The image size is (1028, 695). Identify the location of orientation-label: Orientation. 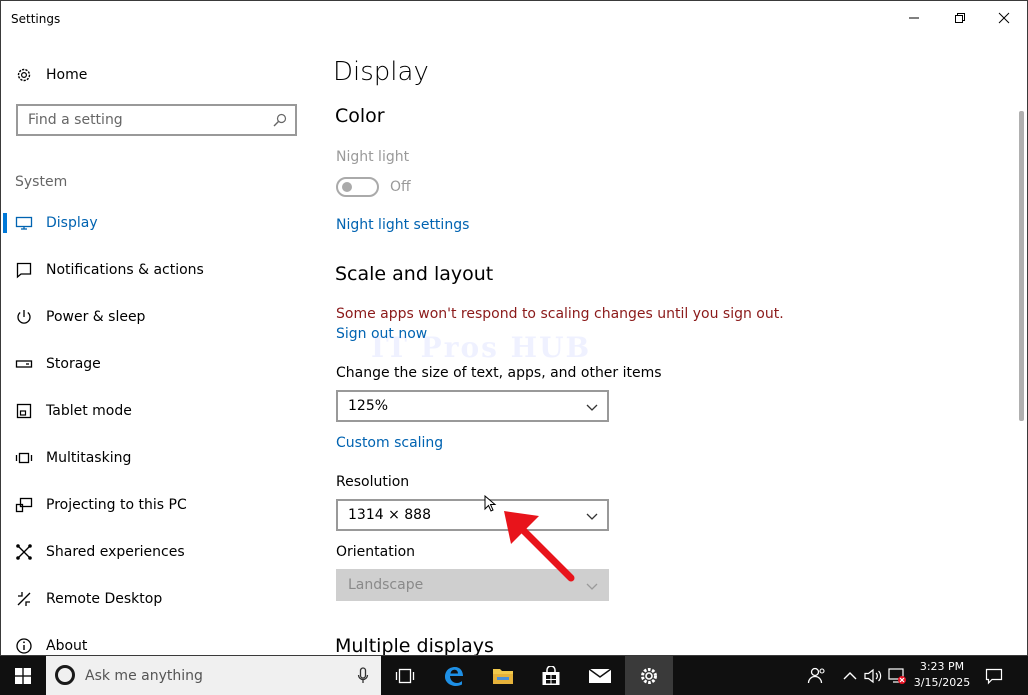
(376, 552).